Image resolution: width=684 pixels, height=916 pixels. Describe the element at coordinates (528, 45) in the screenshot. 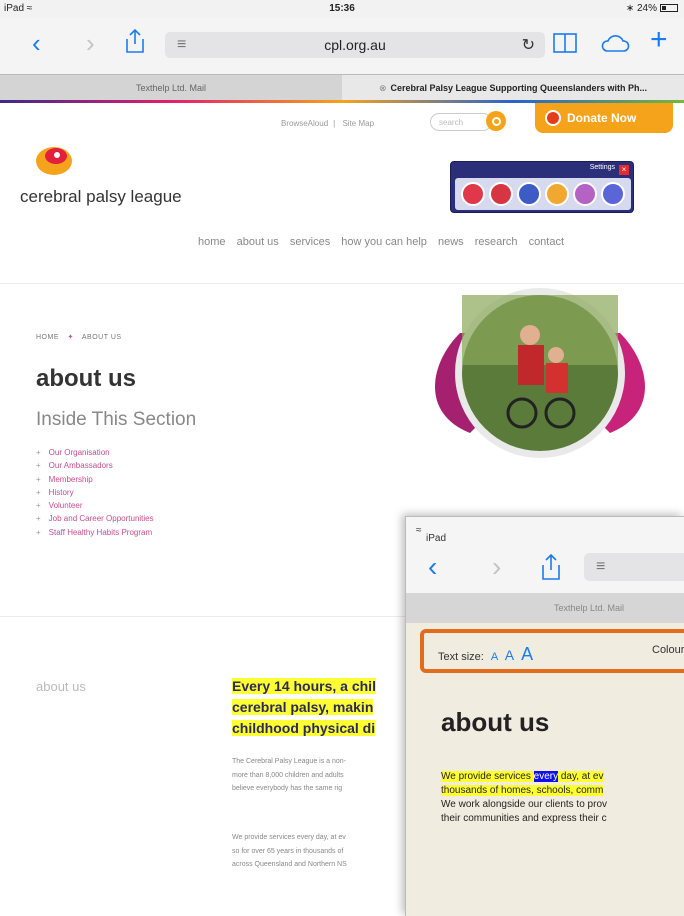

I see `reload-icon: ↻` at that location.